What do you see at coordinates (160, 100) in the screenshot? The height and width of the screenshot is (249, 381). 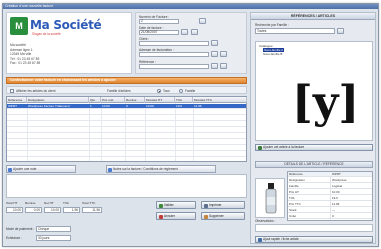 I see `column-header: Montant HT` at bounding box center [160, 100].